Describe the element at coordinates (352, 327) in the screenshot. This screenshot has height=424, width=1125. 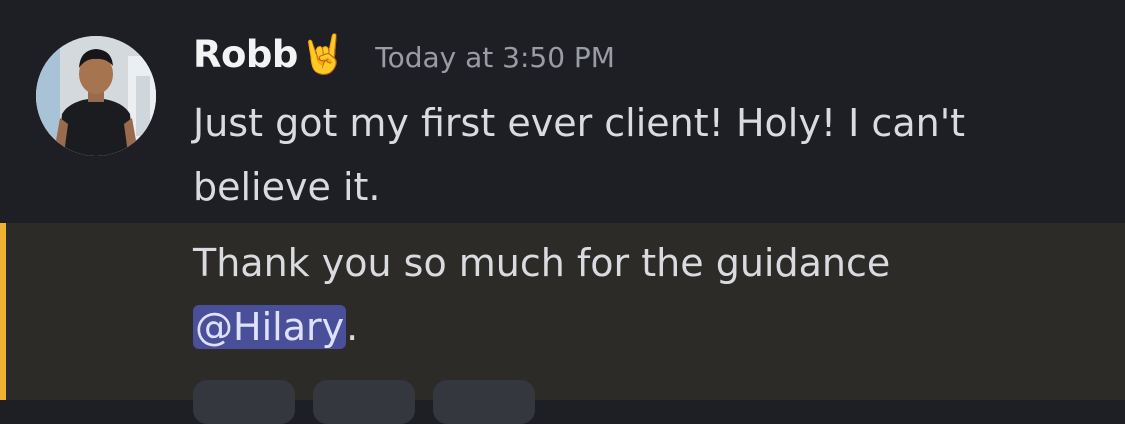
I see `message-text-suffix: .` at that location.